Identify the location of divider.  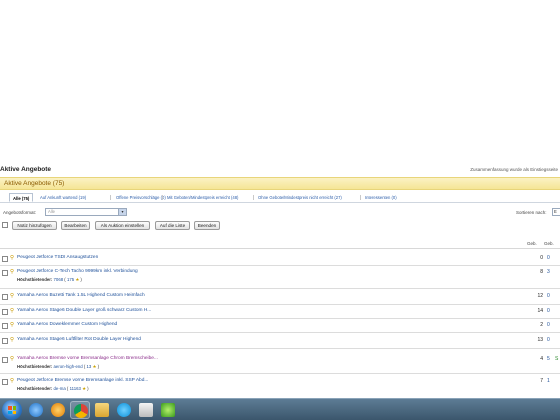
(280, 248).